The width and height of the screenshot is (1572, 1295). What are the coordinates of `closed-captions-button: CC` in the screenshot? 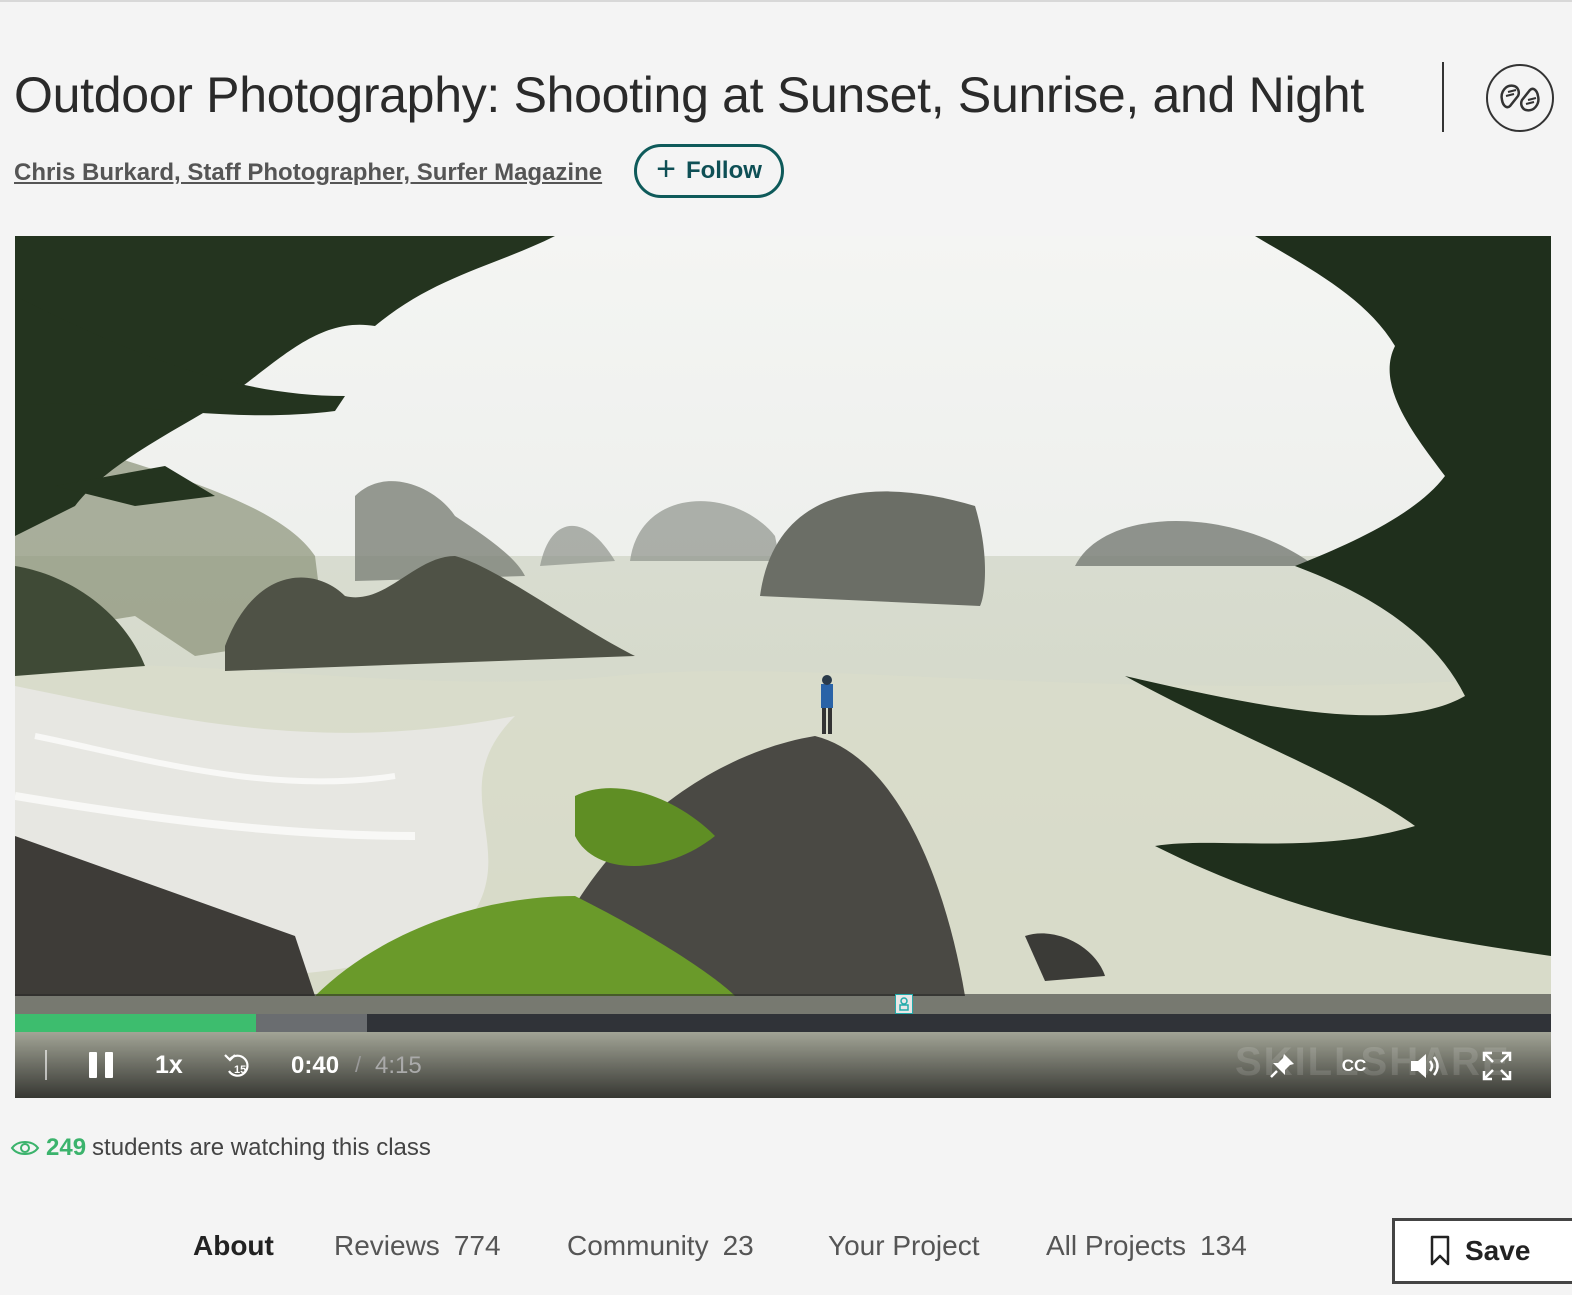 It's located at (1354, 1066).